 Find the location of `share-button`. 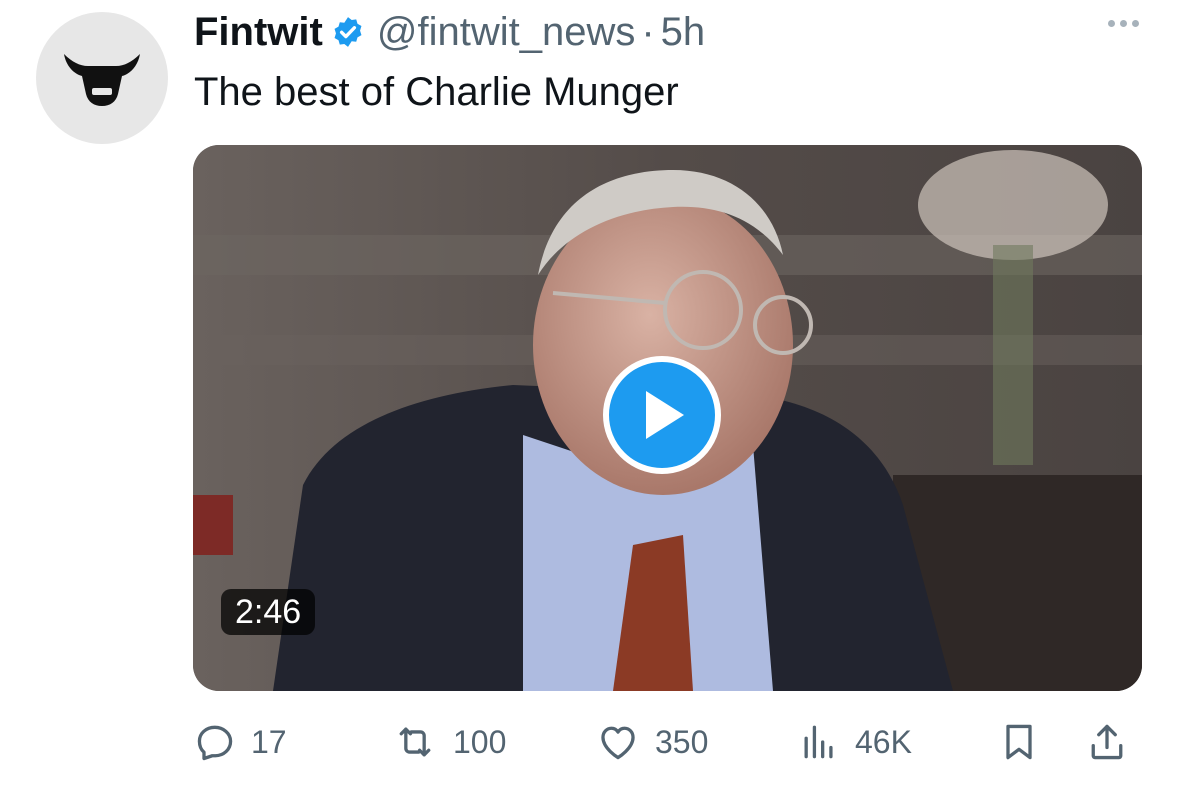

share-button is located at coordinates (1107, 742).